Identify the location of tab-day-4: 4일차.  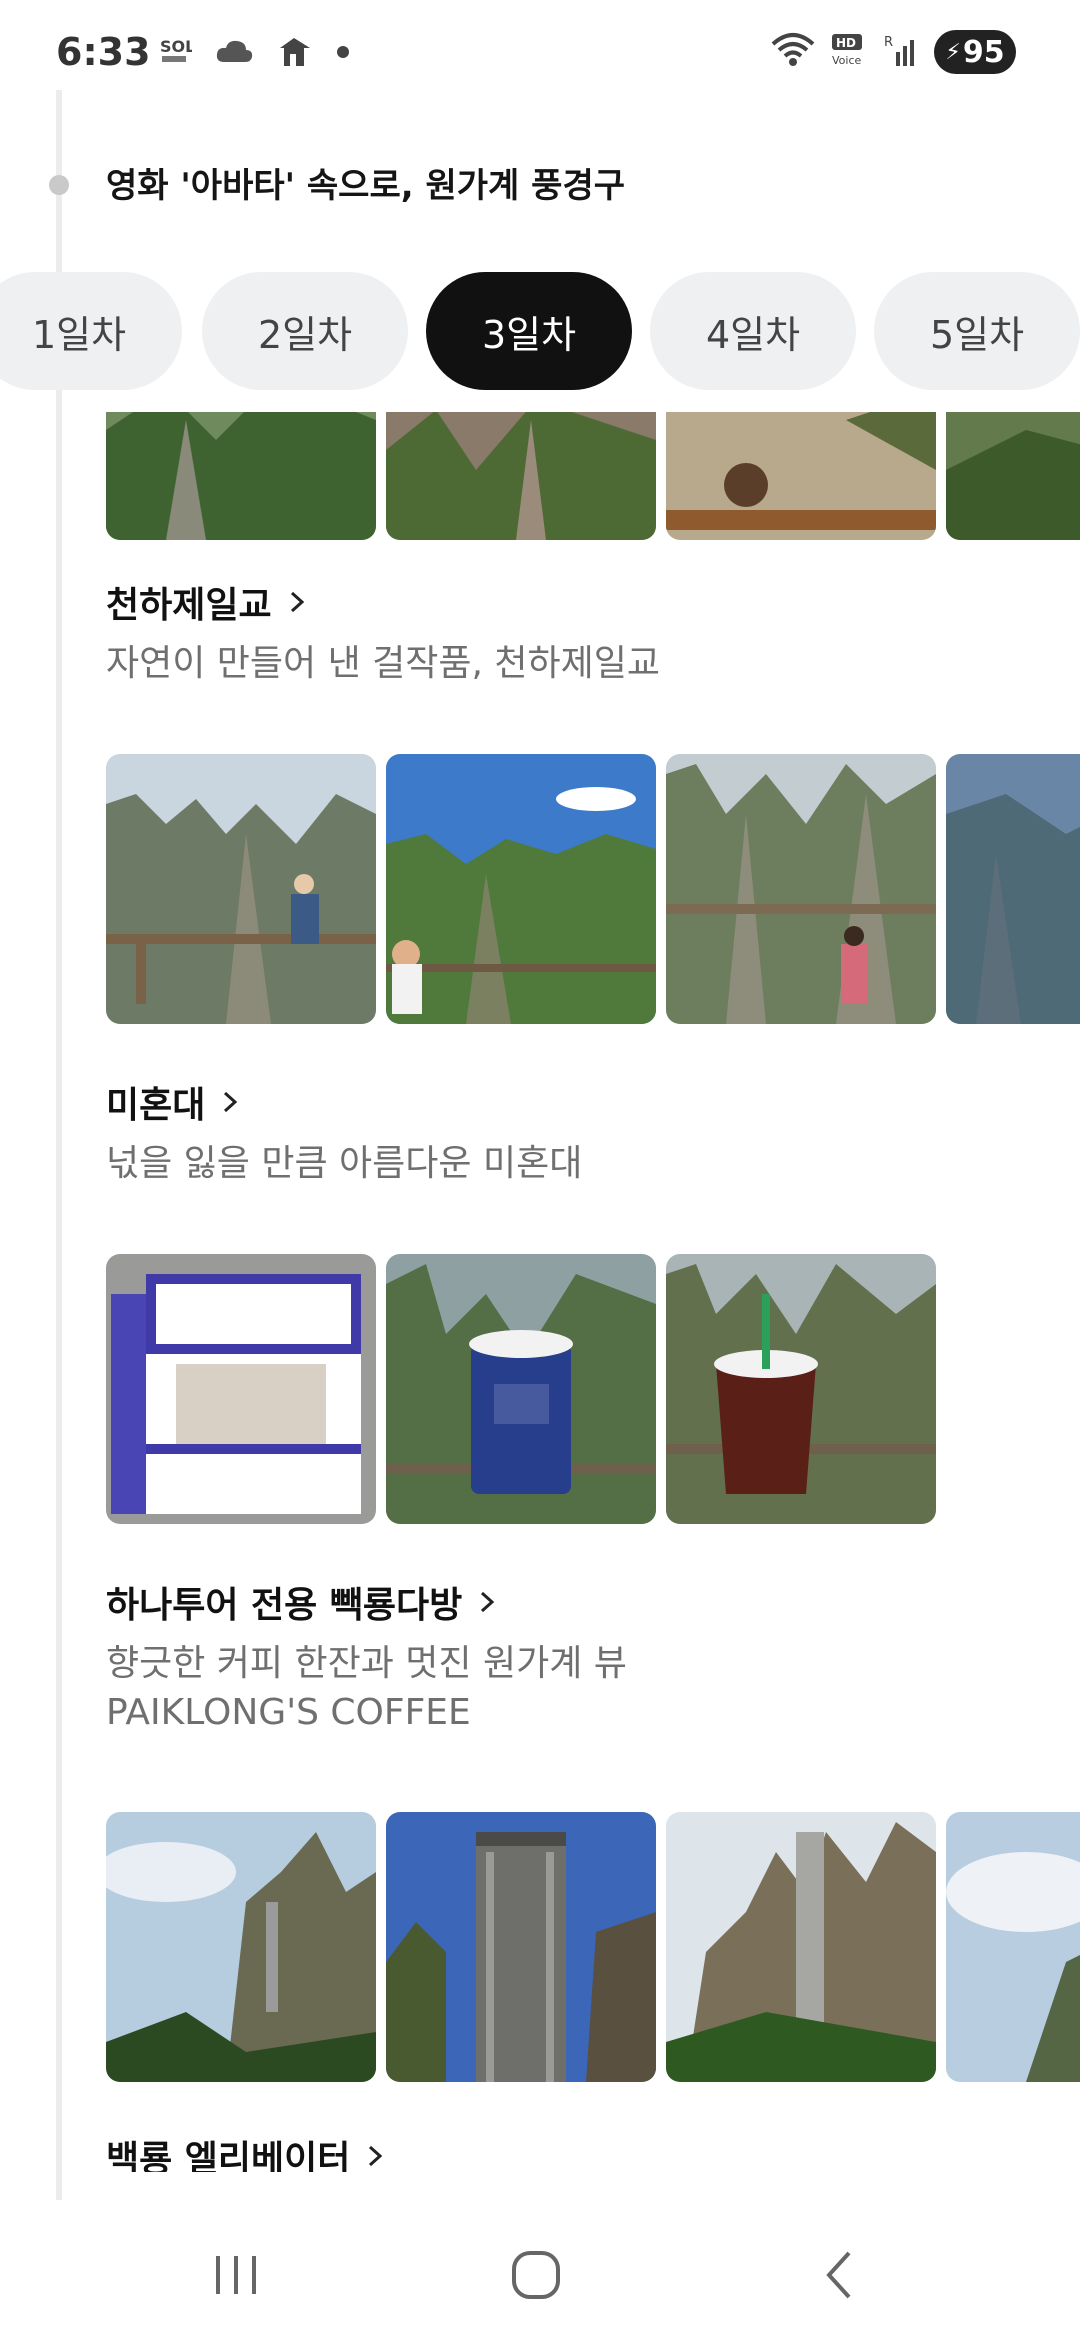
(753, 331).